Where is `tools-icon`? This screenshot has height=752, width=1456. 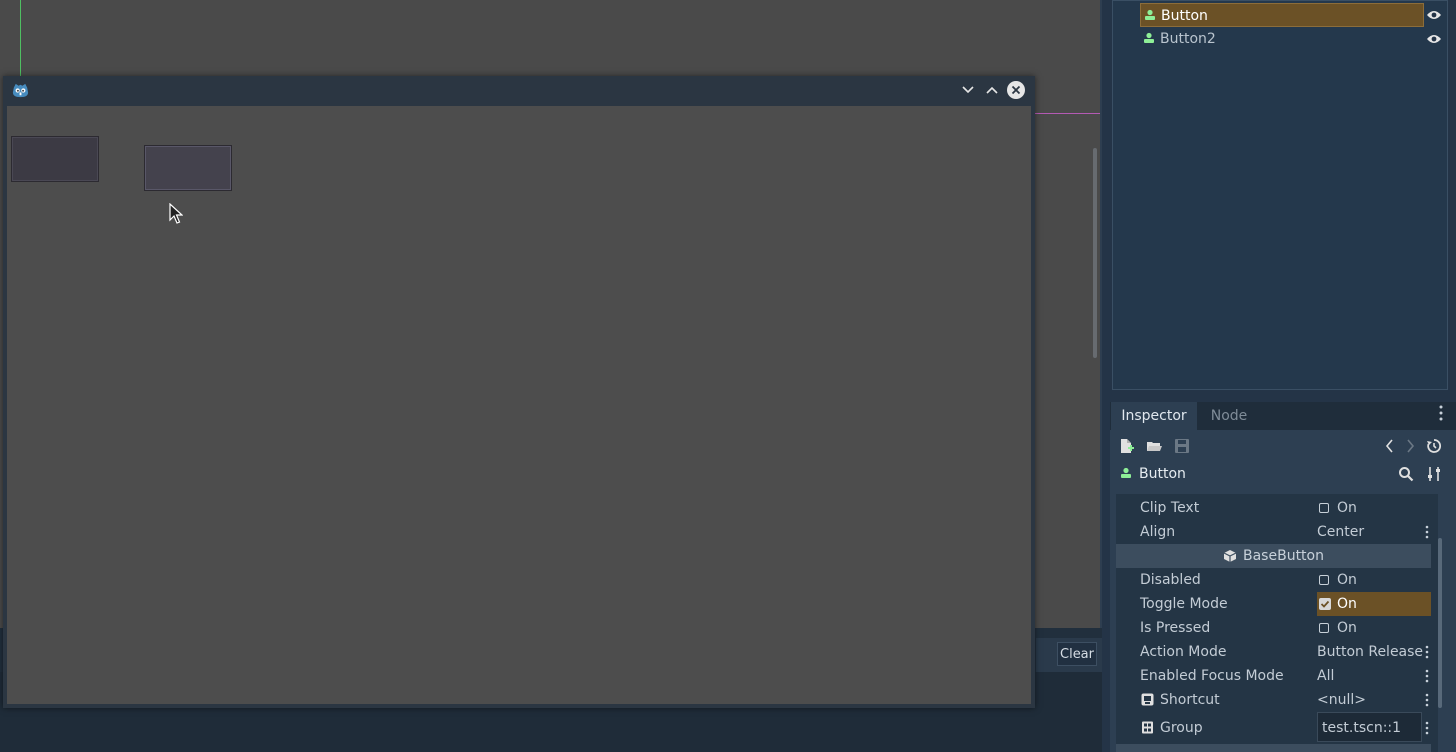
tools-icon is located at coordinates (1434, 474).